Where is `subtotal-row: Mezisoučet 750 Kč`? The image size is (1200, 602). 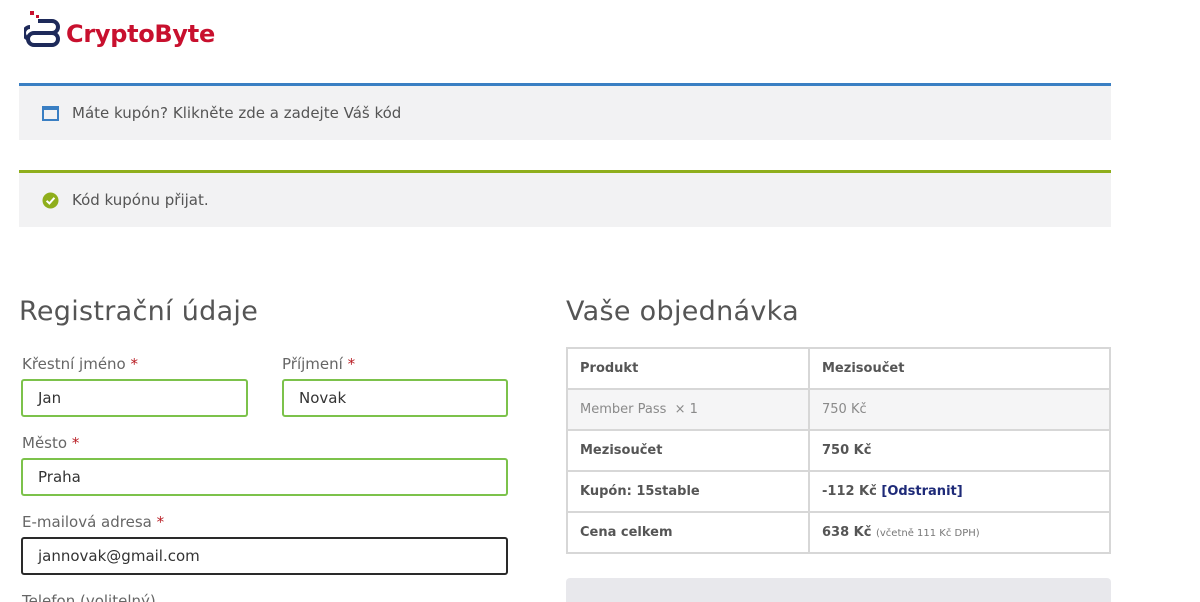 subtotal-row: Mezisoučet 750 Kč is located at coordinates (838, 450).